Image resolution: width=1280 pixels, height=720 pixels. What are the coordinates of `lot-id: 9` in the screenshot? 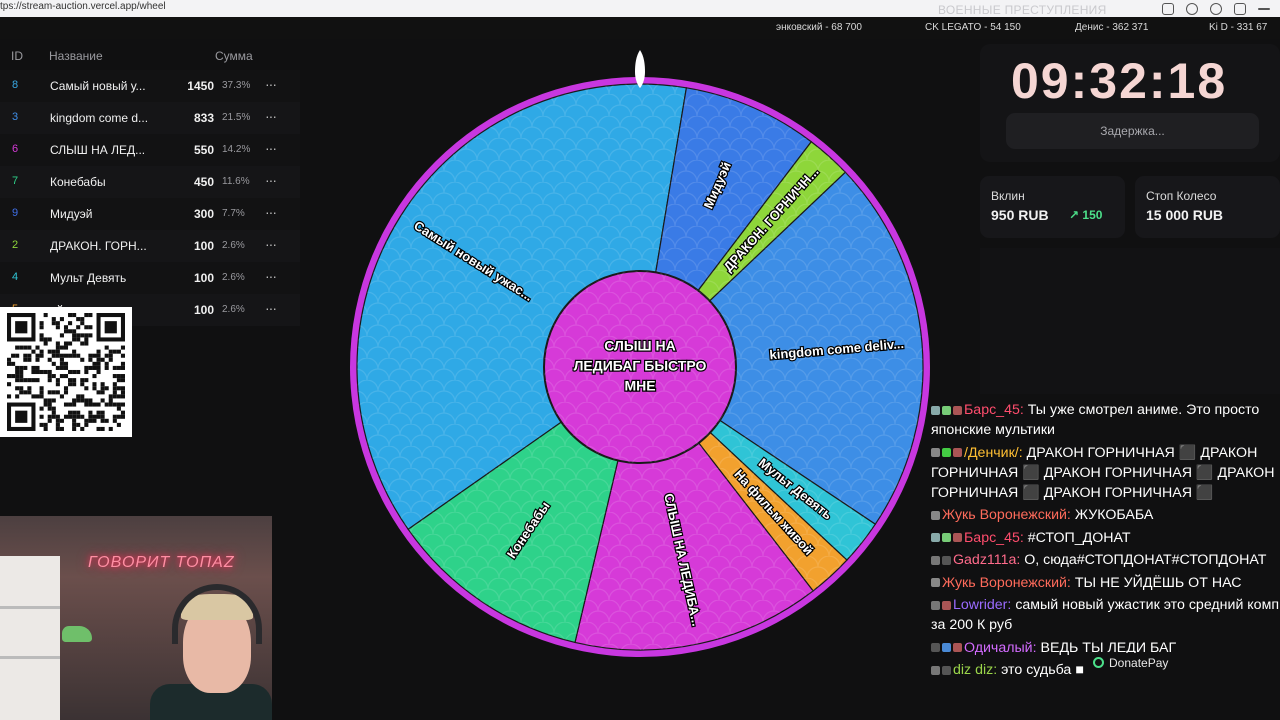 It's located at (15, 213).